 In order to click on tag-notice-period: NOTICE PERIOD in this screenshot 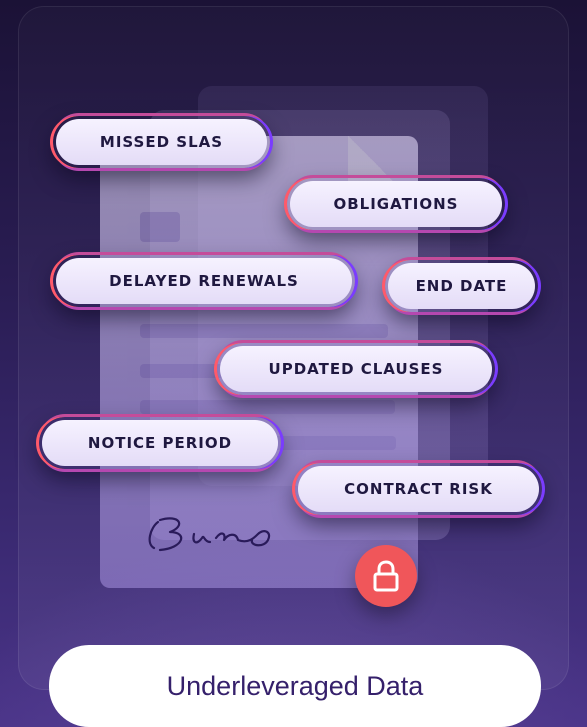, I will do `click(160, 443)`.